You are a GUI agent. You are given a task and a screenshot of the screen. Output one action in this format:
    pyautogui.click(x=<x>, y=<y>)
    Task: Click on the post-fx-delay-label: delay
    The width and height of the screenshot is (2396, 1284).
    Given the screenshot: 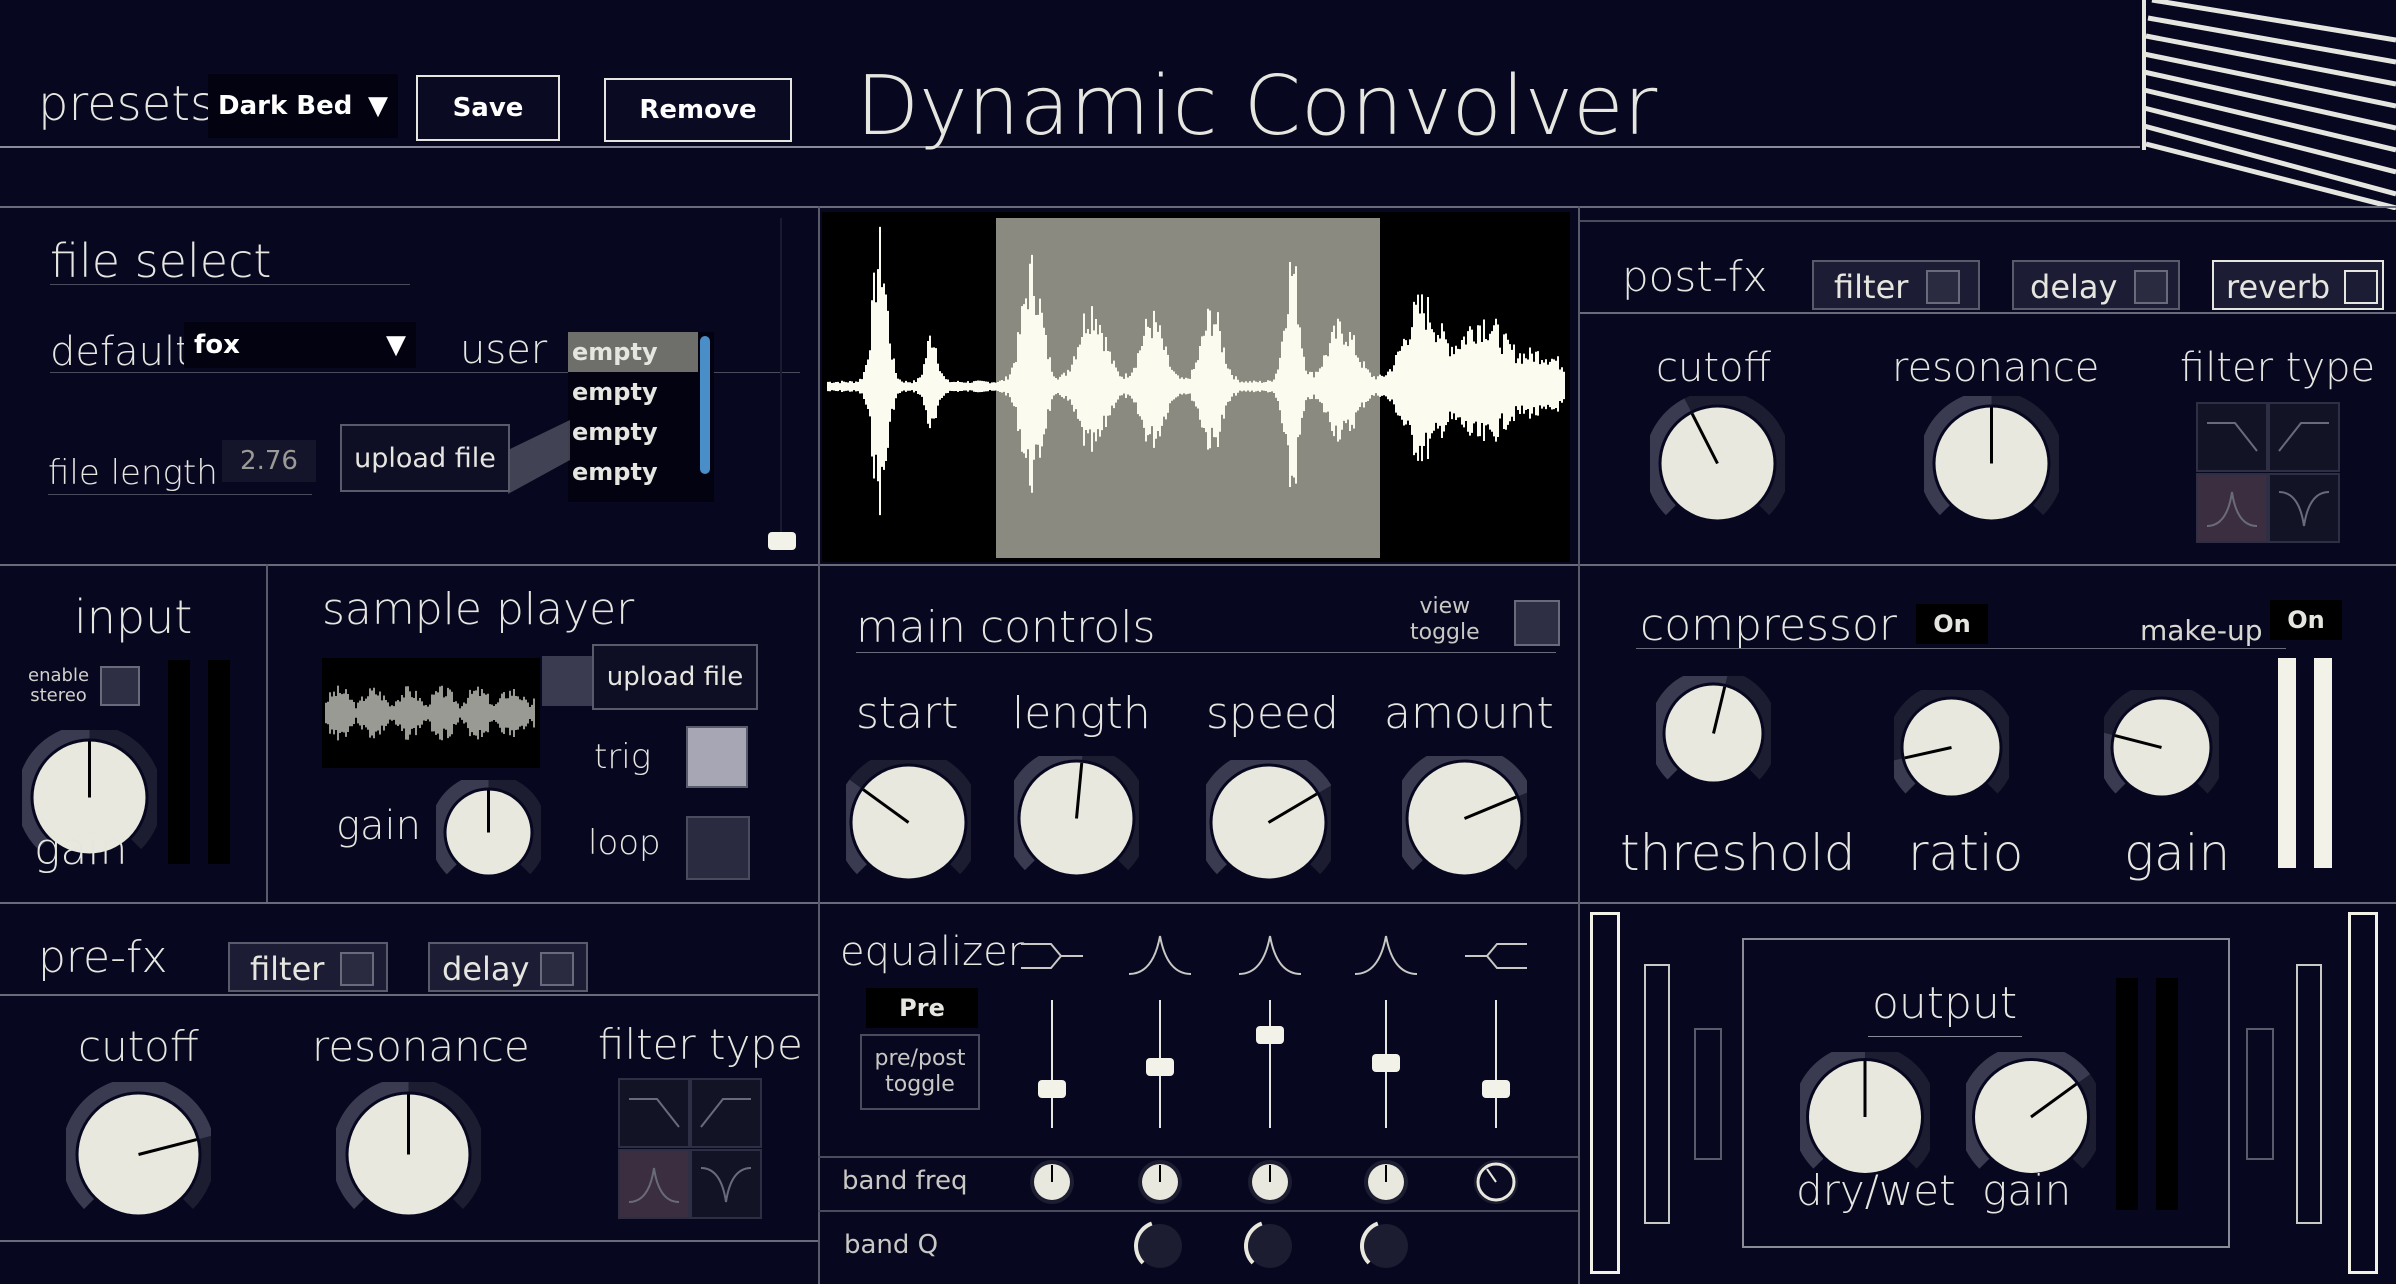 What is the action you would take?
    pyautogui.click(x=2074, y=287)
    